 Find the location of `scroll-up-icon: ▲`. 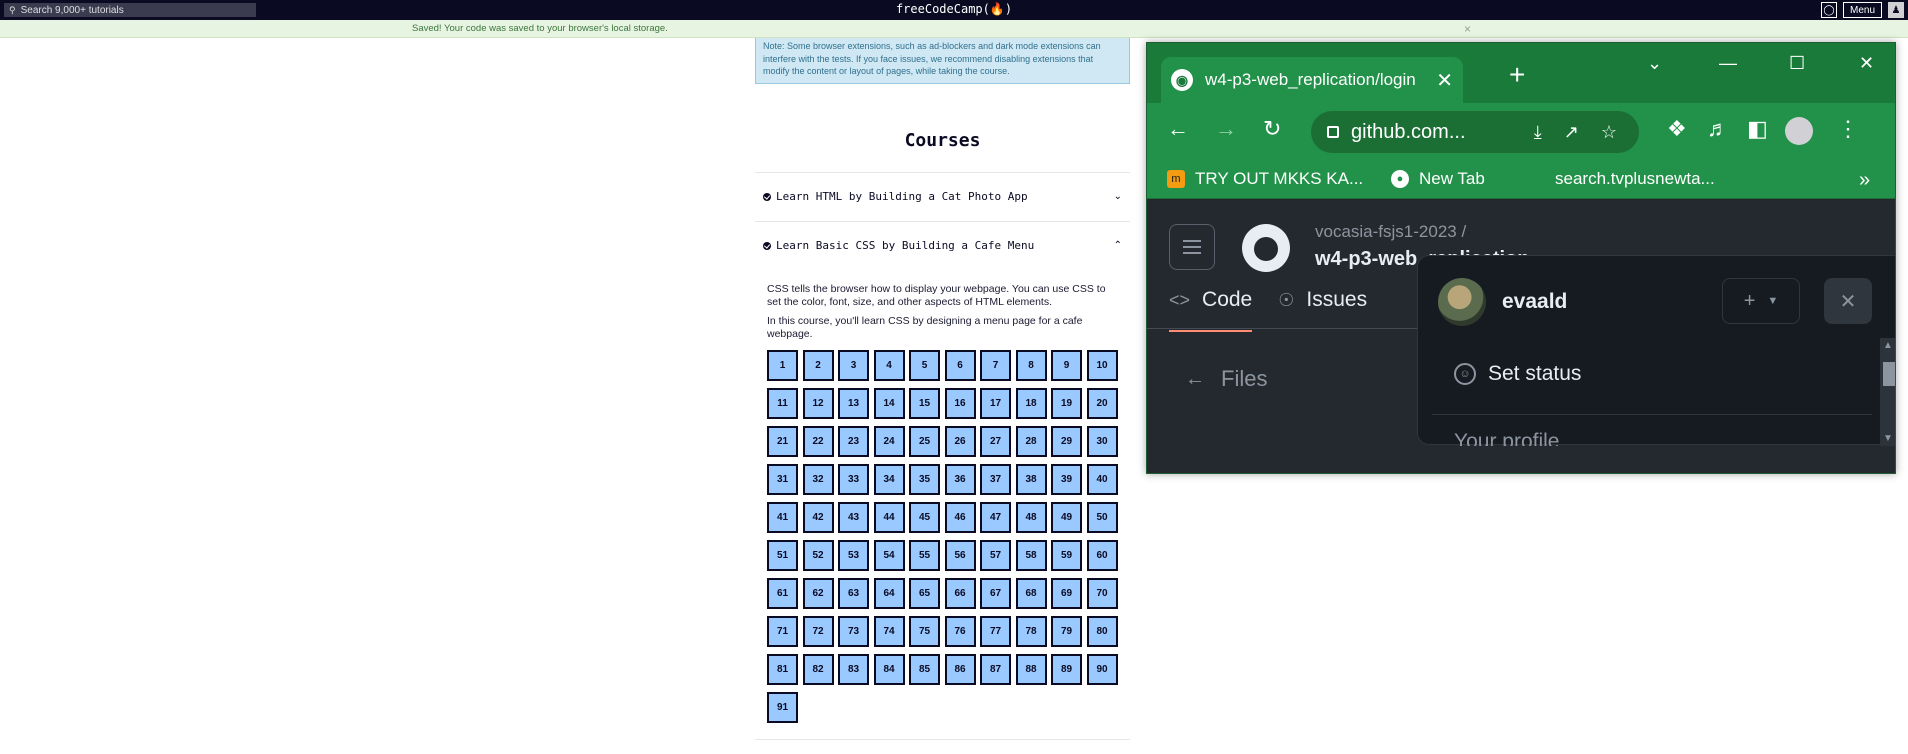

scroll-up-icon: ▲ is located at coordinates (1888, 345).